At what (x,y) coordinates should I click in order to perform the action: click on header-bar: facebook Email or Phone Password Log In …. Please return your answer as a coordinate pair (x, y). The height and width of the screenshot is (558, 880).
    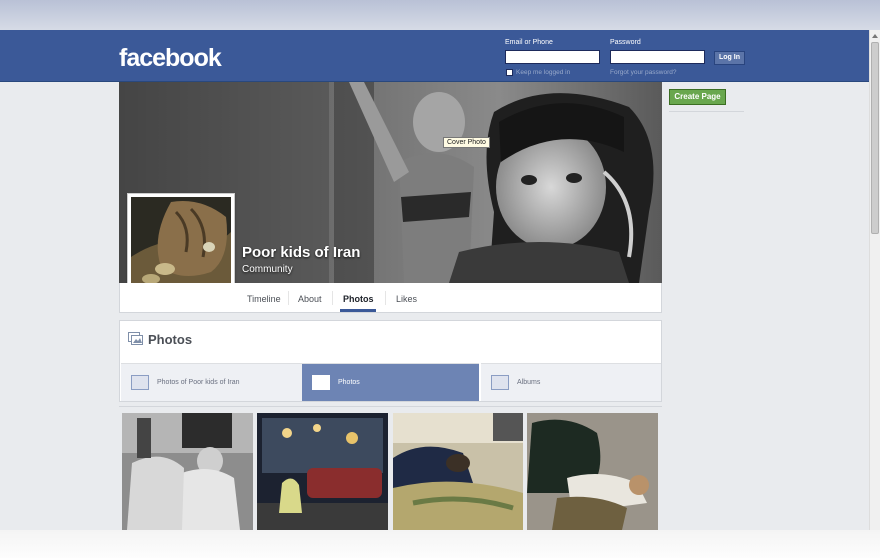
    Looking at the image, I should click on (440, 56).